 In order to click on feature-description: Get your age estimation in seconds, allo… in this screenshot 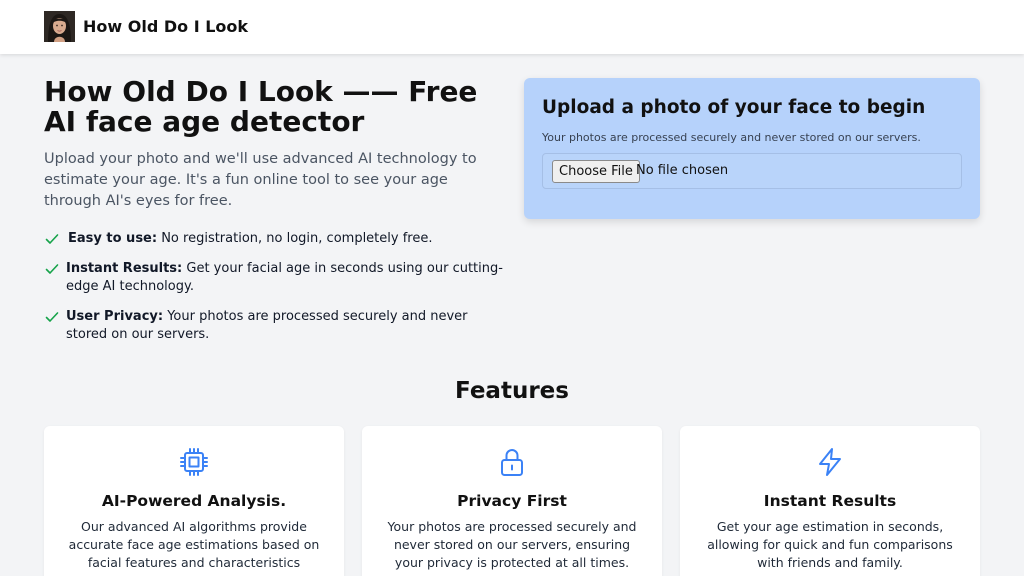, I will do `click(830, 544)`.